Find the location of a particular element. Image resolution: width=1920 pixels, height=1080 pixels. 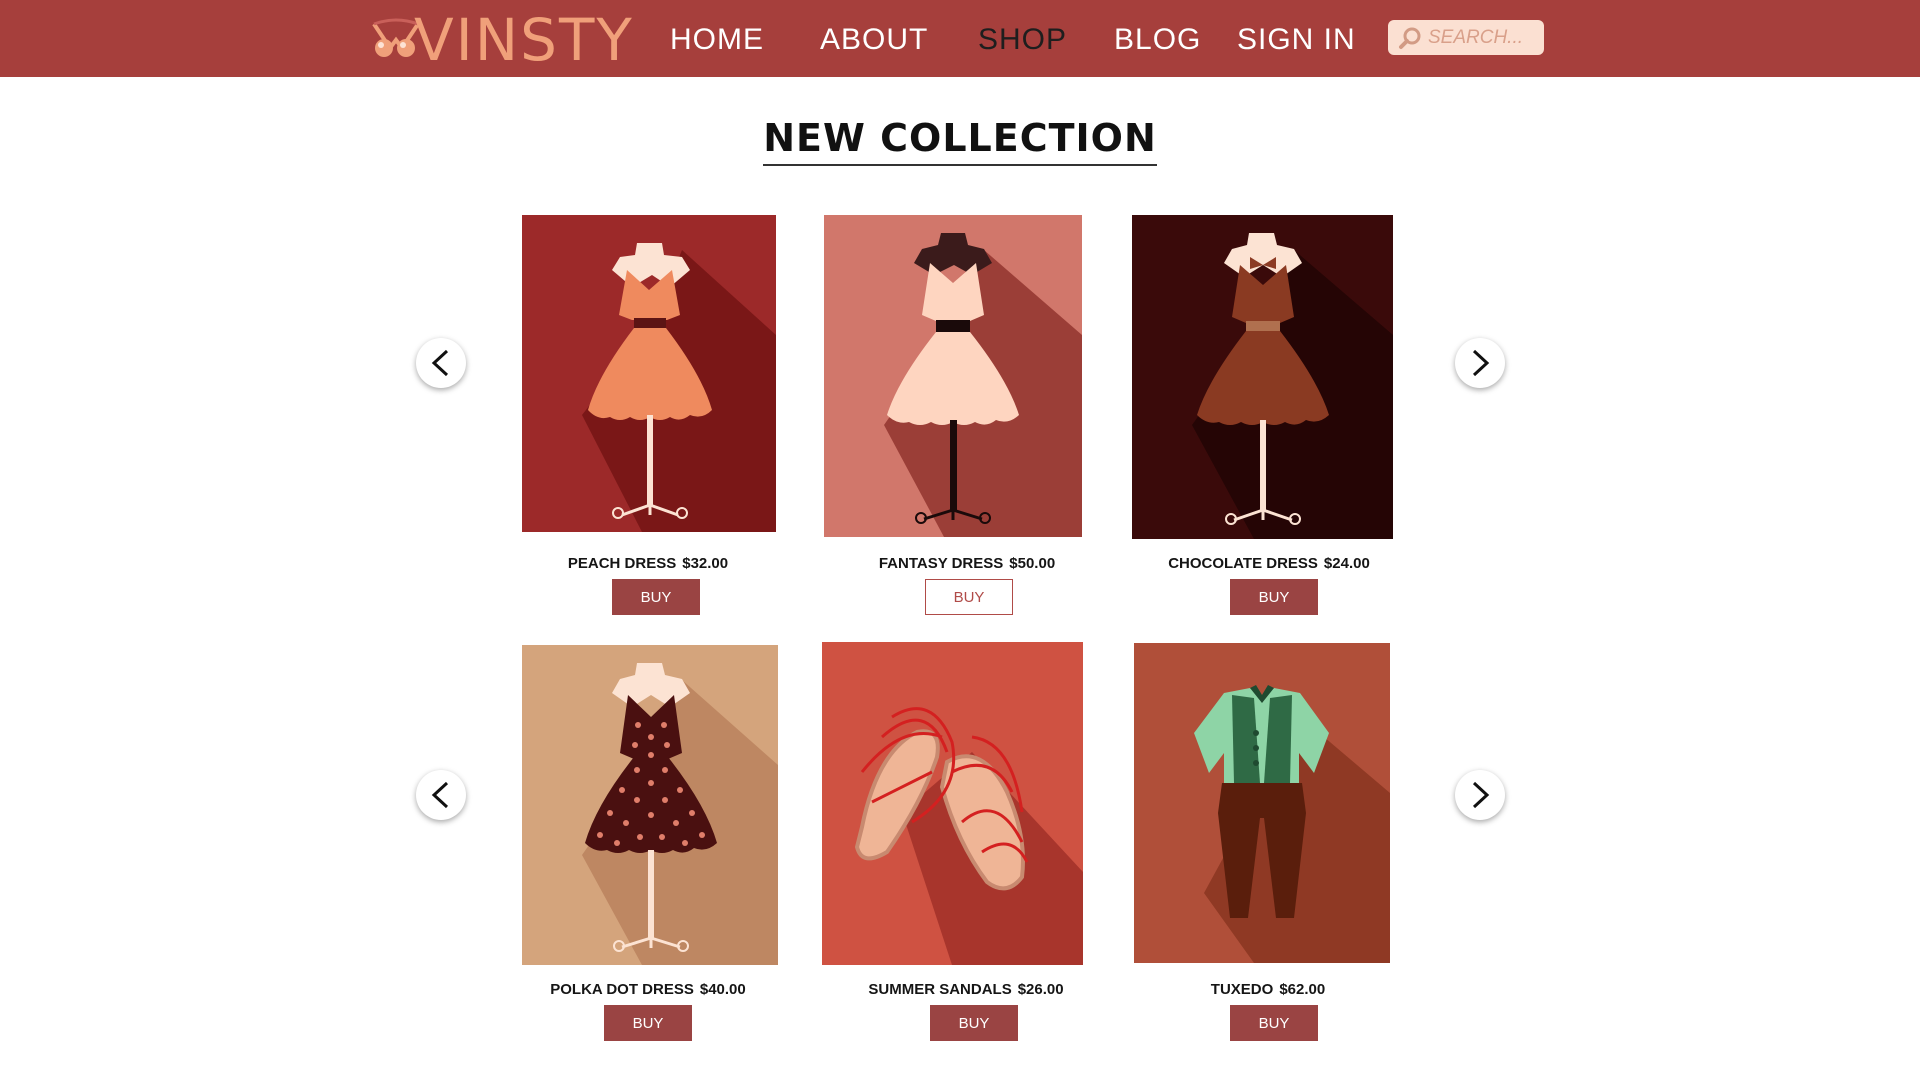

product-price: $32.00 is located at coordinates (705, 563).